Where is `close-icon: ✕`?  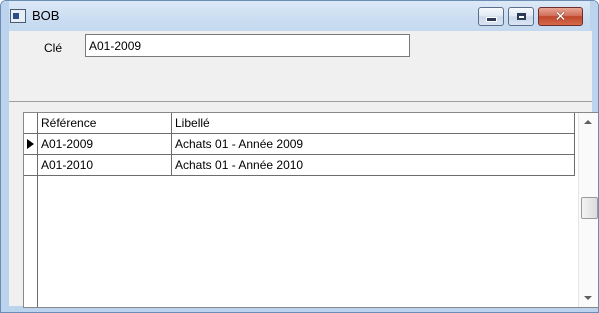
close-icon: ✕ is located at coordinates (560, 16).